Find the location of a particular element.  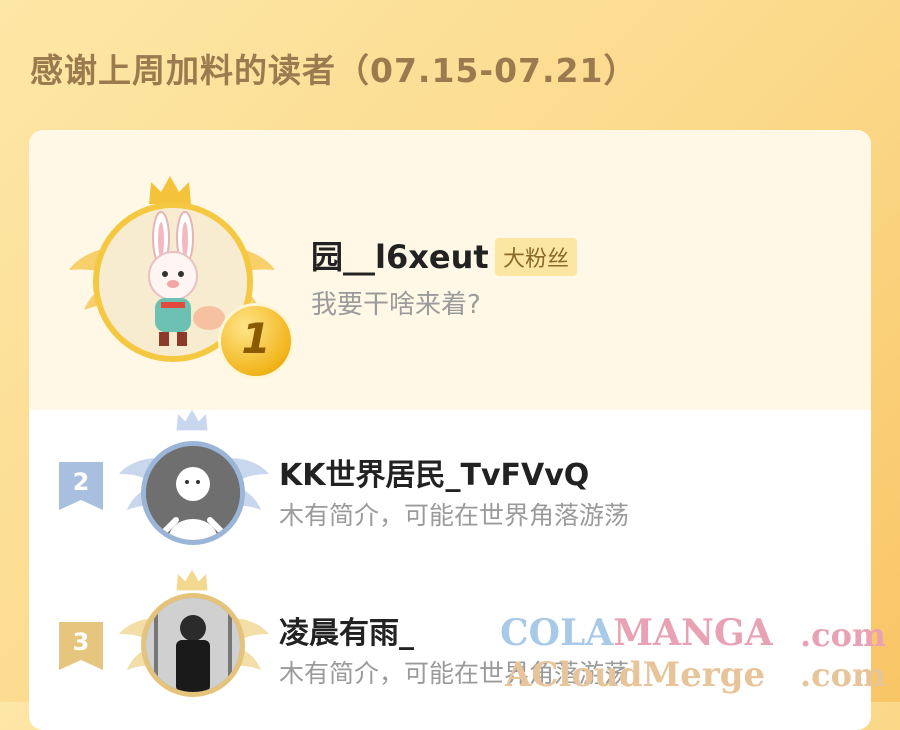

page-title: 感谢上周加料的读者（07.15-07.21） is located at coordinates (334, 70).